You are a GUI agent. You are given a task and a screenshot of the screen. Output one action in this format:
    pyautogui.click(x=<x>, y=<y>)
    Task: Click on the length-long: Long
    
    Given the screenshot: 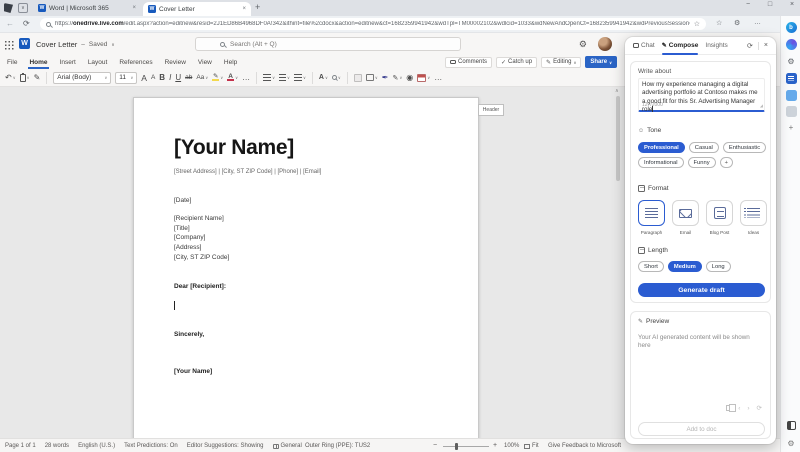 What is the action you would take?
    pyautogui.click(x=718, y=266)
    